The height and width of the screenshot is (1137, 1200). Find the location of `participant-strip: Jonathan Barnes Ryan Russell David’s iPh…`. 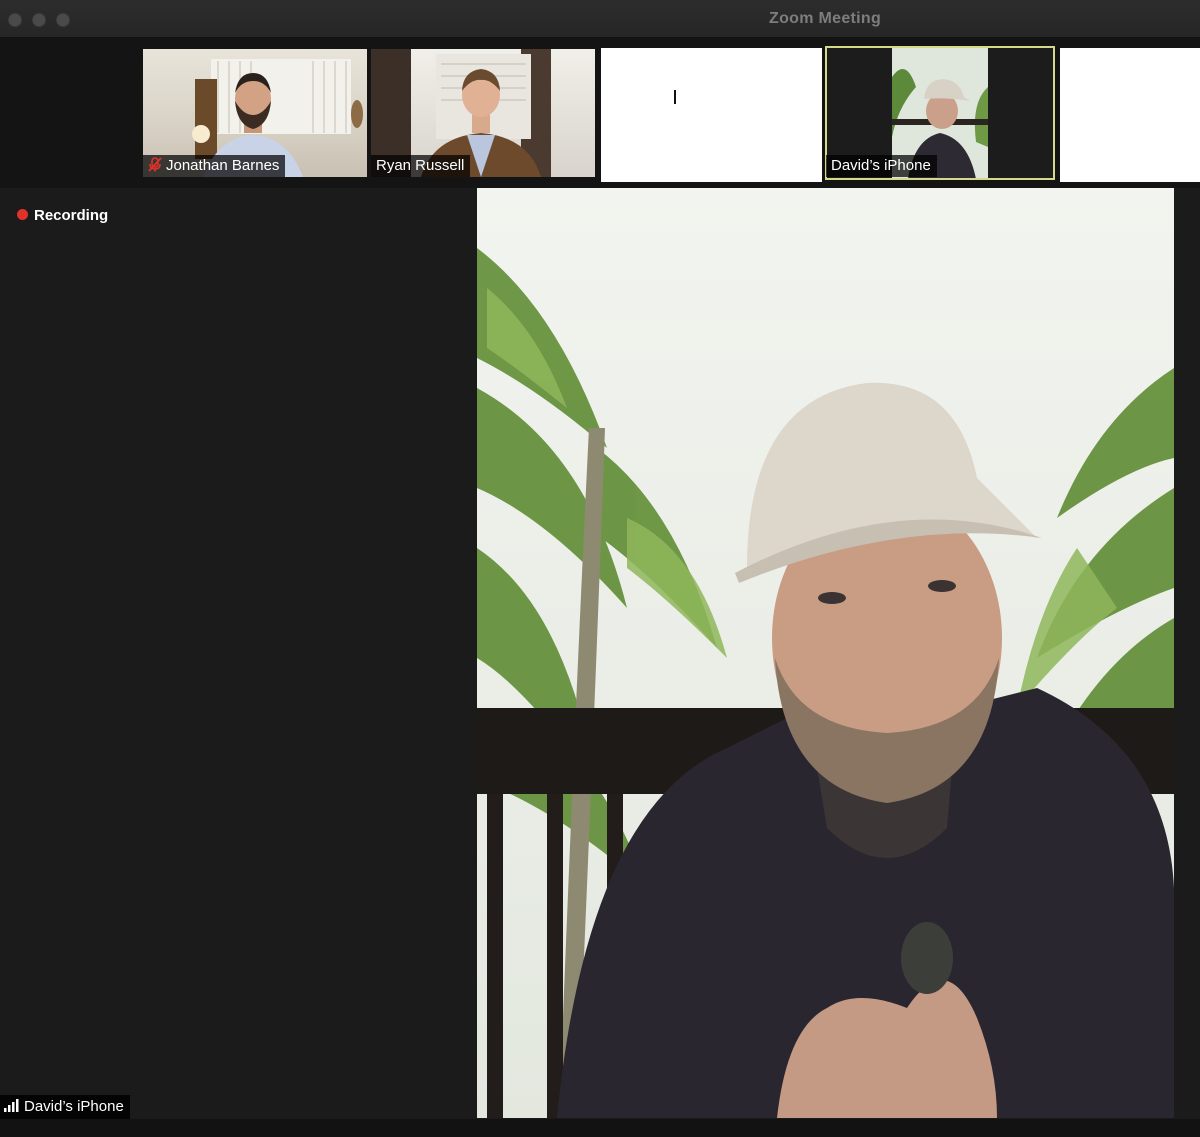

participant-strip: Jonathan Barnes Ryan Russell David’s iPh… is located at coordinates (600, 113).